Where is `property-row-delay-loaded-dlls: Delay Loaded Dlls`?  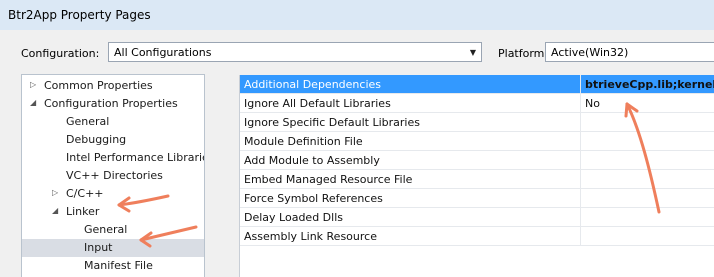 property-row-delay-loaded-dlls: Delay Loaded Dlls is located at coordinates (477, 217).